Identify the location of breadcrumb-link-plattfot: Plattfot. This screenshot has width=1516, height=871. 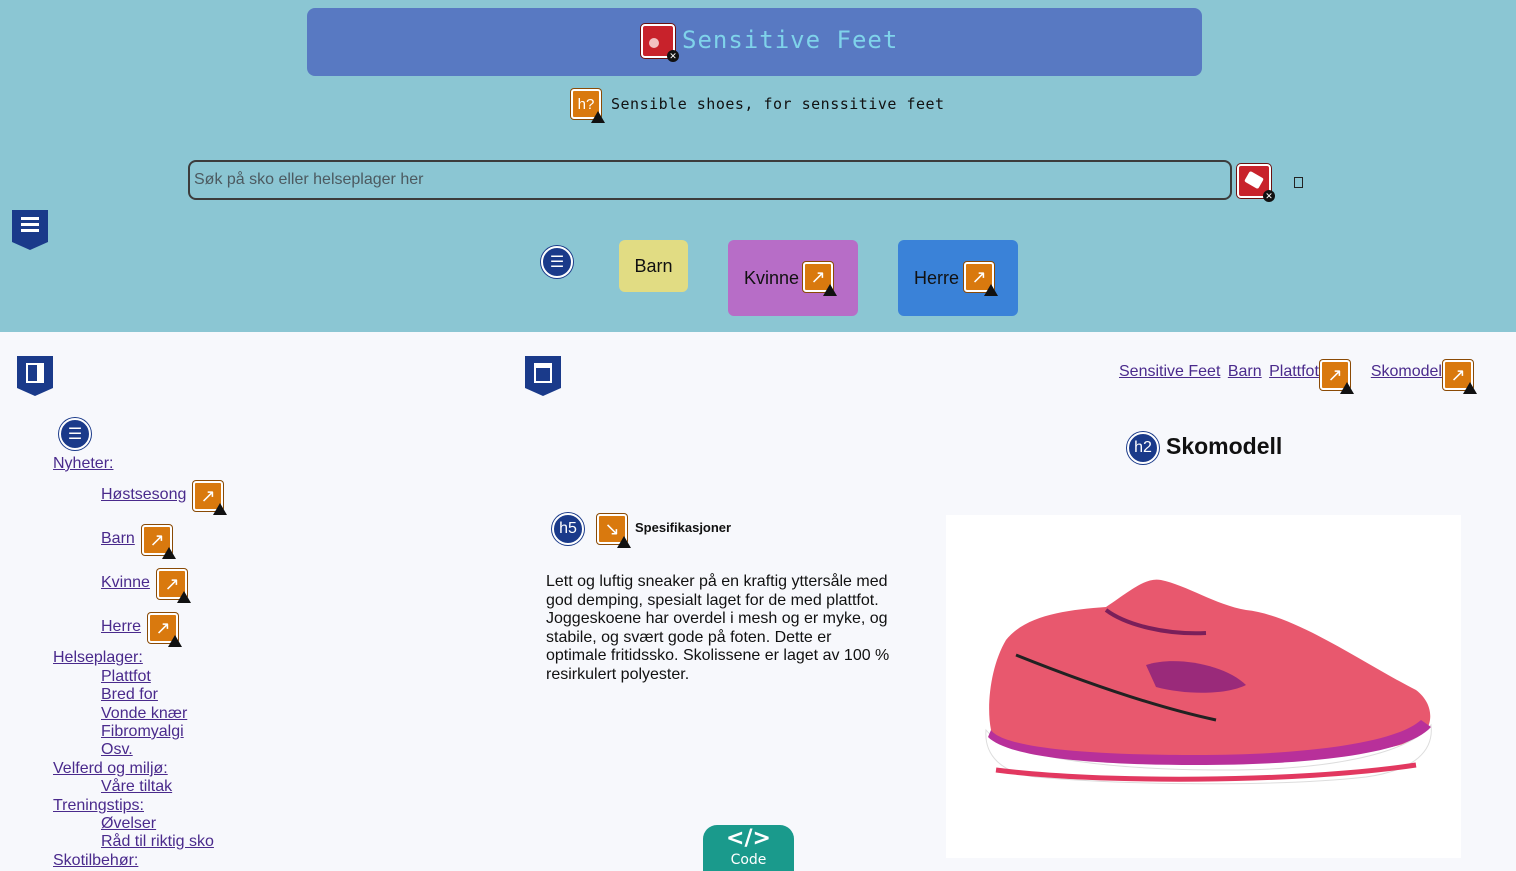
(1294, 371).